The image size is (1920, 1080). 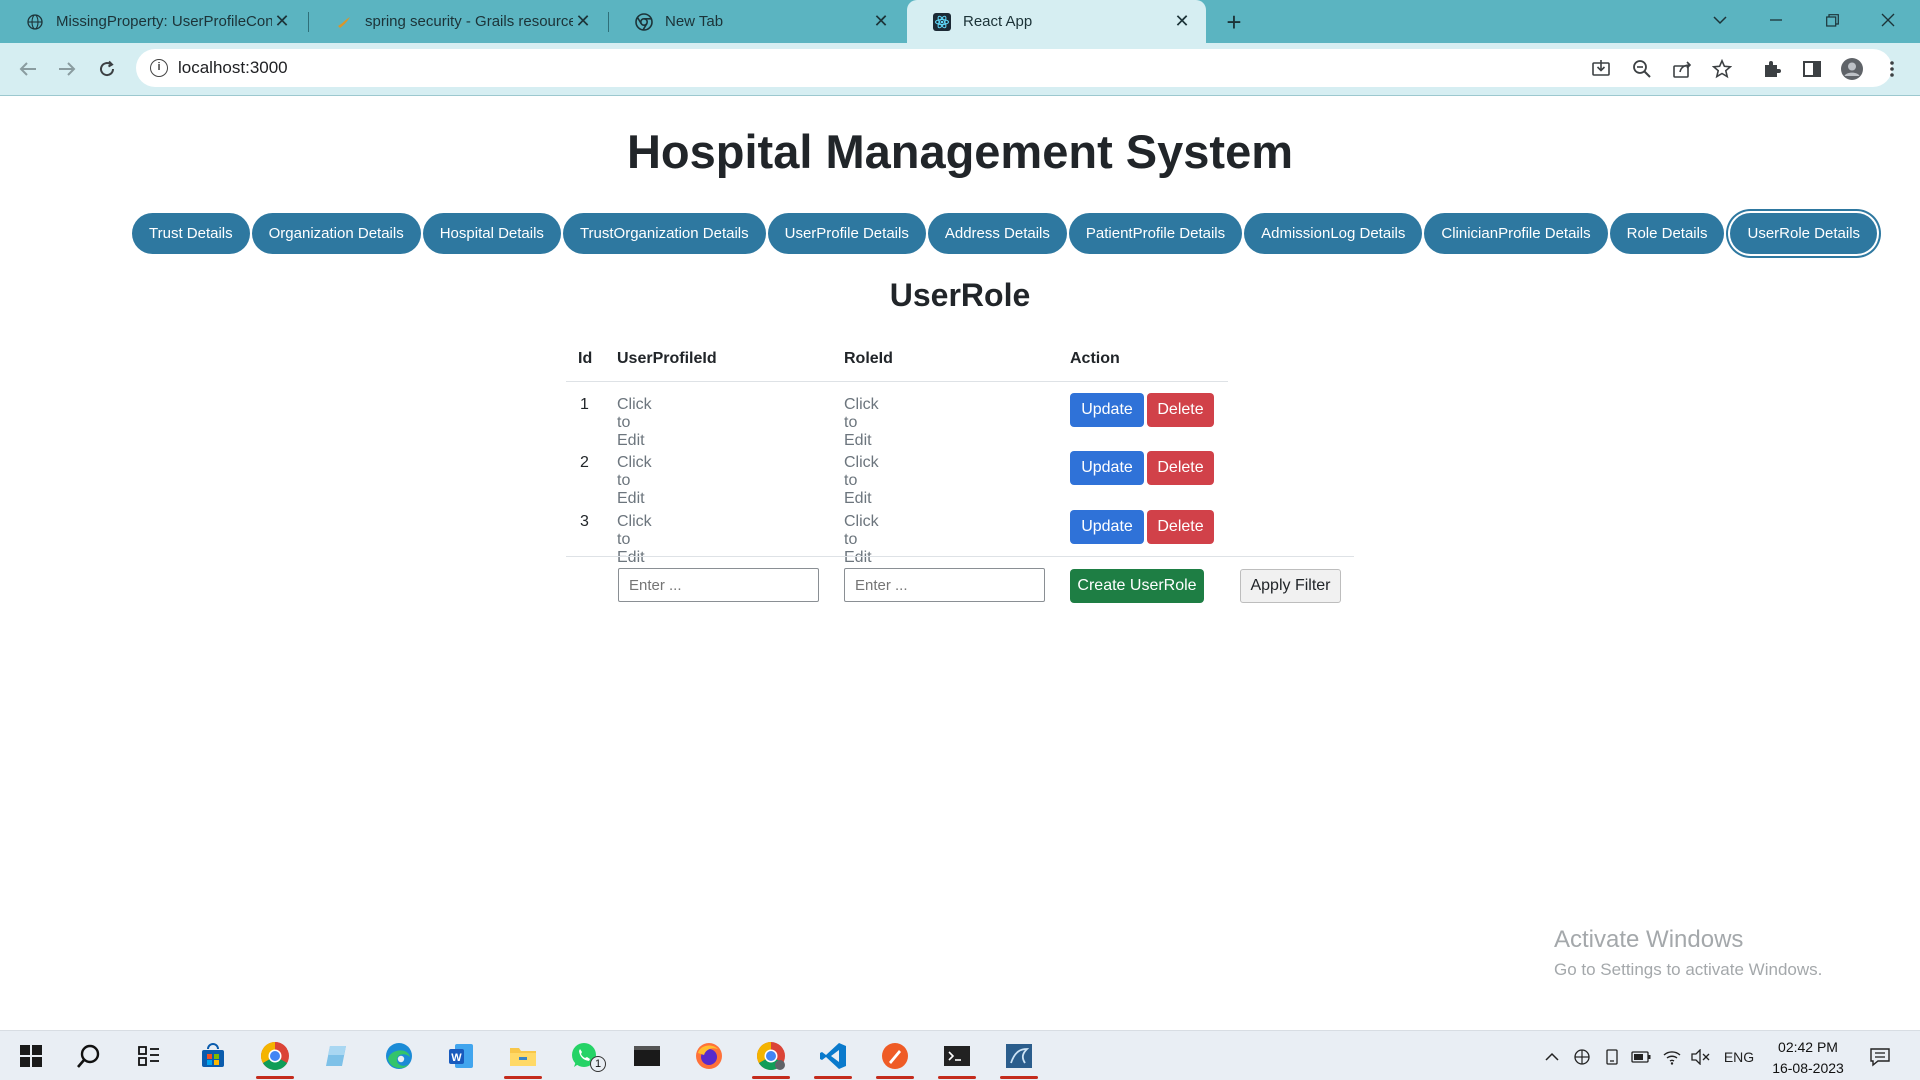 What do you see at coordinates (67, 69) in the screenshot?
I see `forward-arrow-icon` at bounding box center [67, 69].